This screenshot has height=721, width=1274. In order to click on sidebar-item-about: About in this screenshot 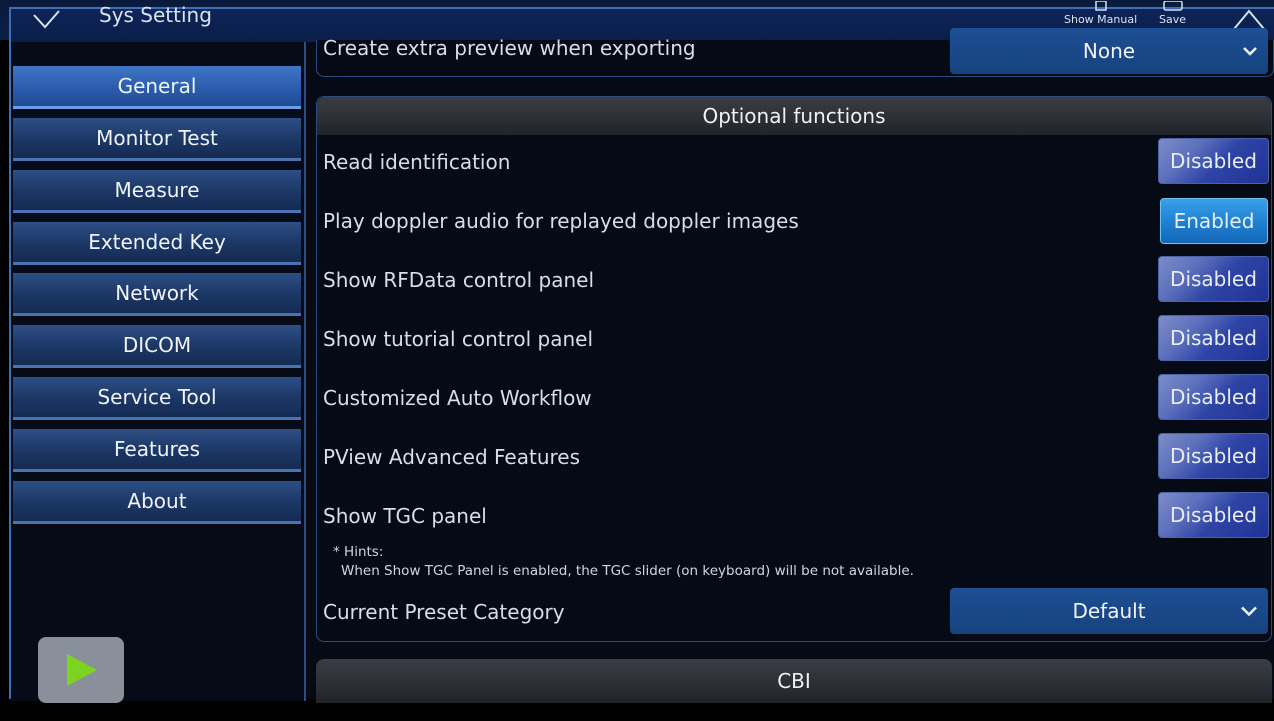, I will do `click(157, 502)`.